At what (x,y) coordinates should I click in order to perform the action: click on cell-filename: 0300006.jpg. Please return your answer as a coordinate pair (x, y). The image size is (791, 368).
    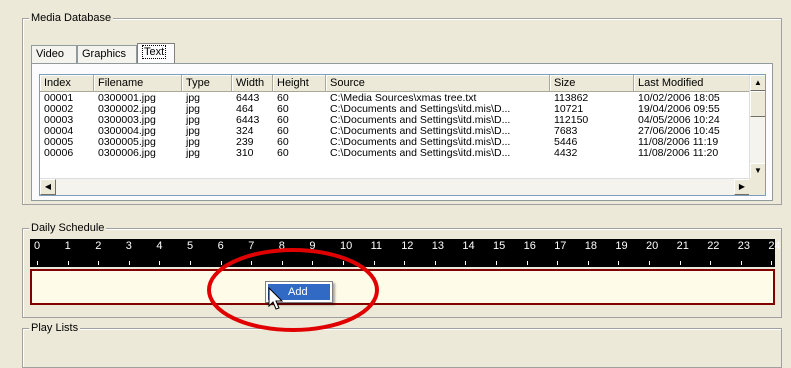
    Looking at the image, I should click on (127, 153).